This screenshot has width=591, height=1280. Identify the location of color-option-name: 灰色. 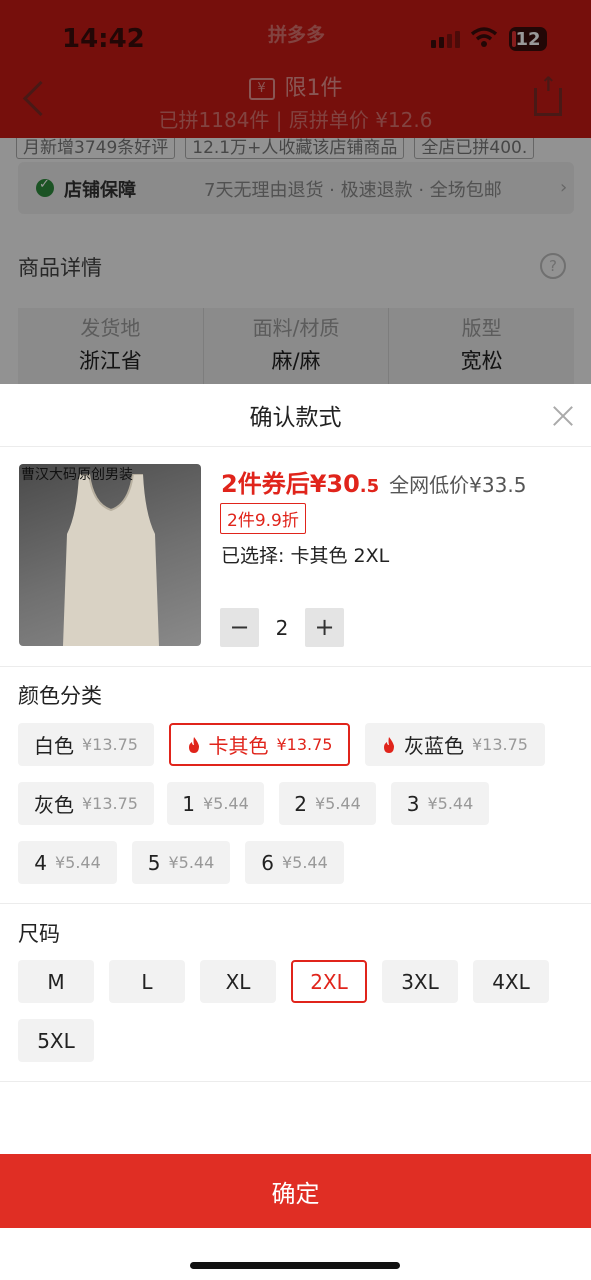
(54, 805).